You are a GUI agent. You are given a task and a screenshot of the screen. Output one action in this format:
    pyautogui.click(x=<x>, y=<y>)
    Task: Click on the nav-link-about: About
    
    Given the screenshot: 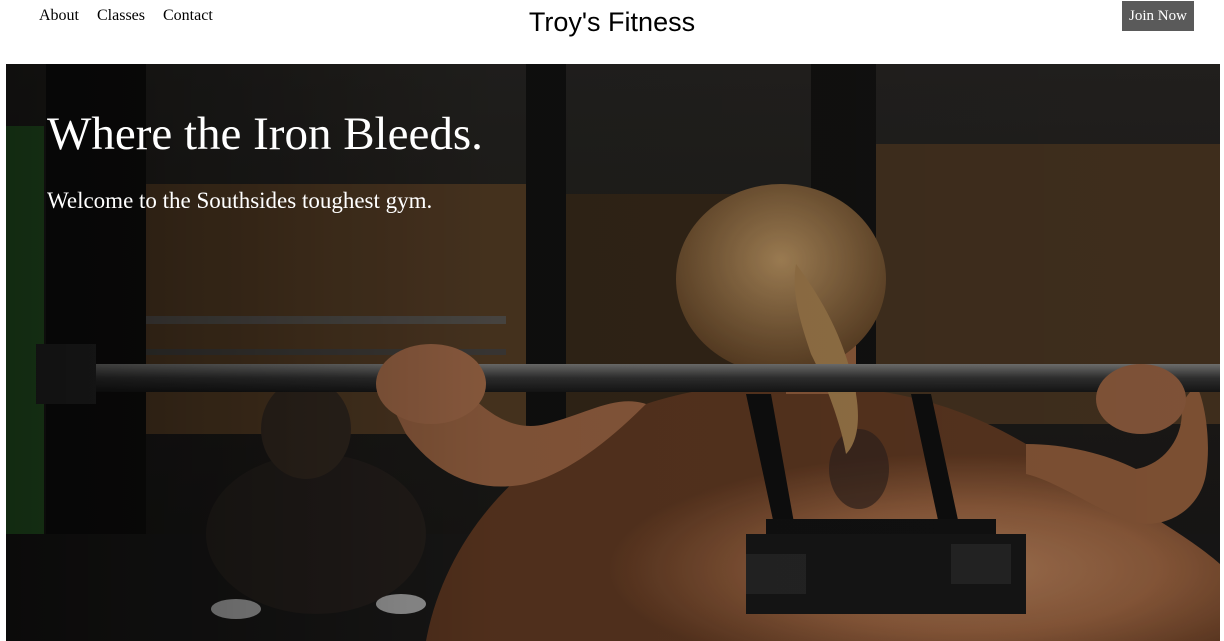 What is the action you would take?
    pyautogui.click(x=59, y=16)
    